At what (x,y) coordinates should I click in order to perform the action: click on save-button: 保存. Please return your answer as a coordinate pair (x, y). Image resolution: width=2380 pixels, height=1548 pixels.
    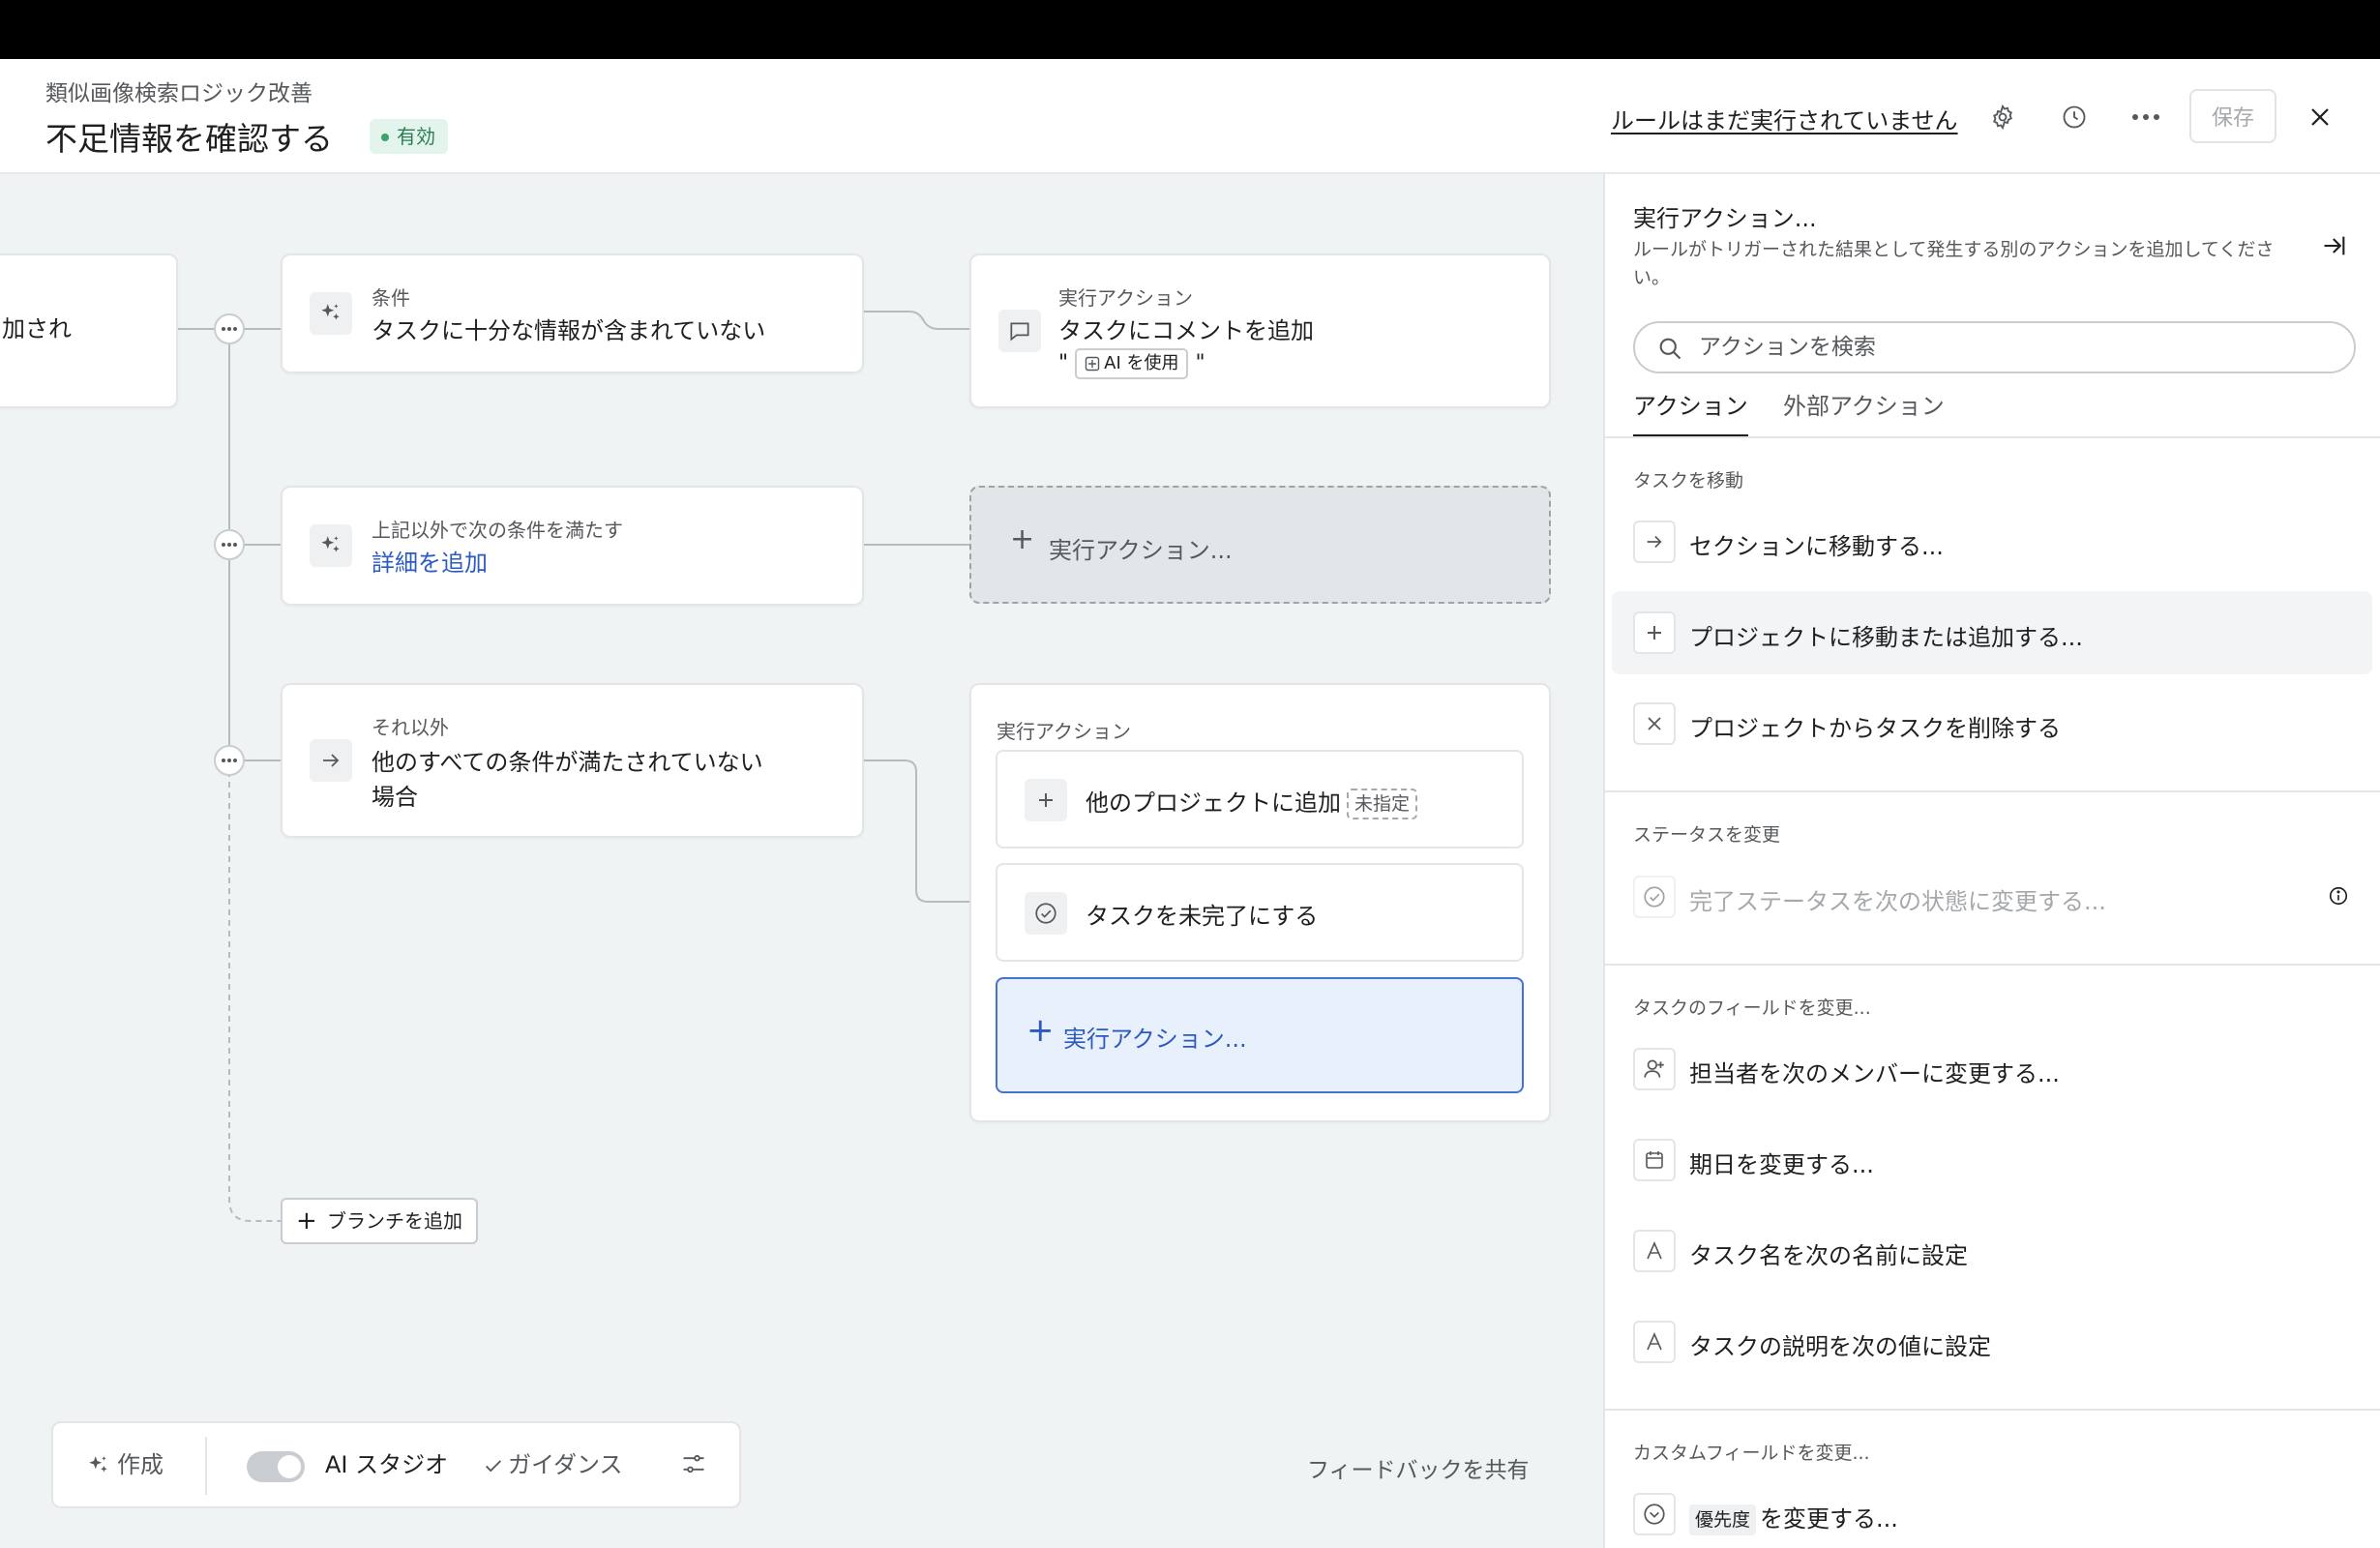
    Looking at the image, I should click on (2233, 116).